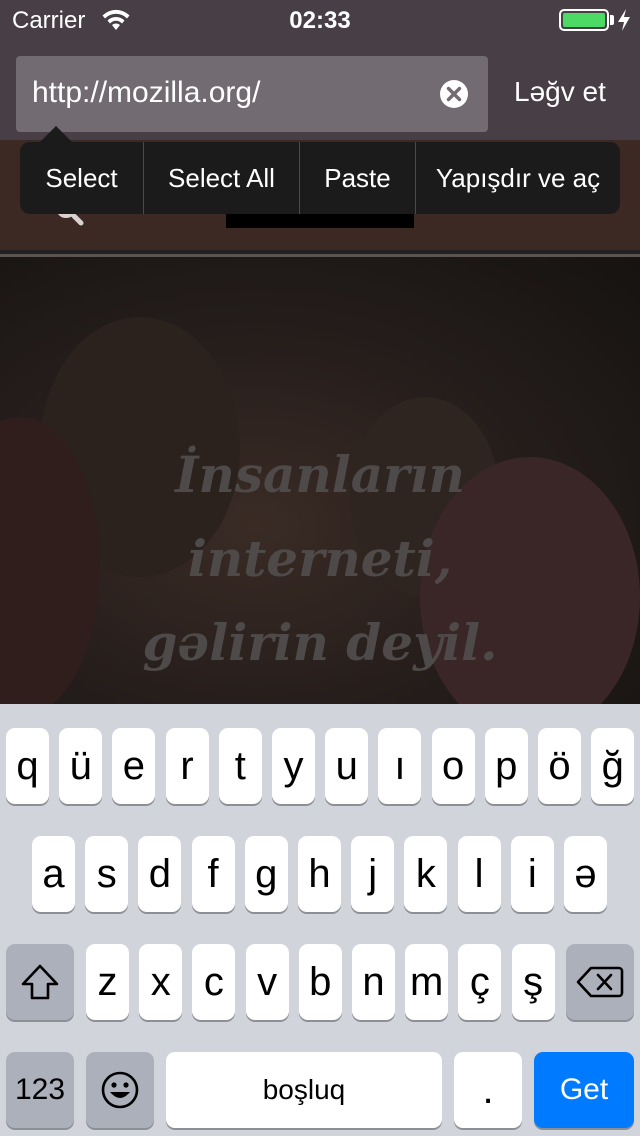 The height and width of the screenshot is (1136, 640). What do you see at coordinates (400, 766) in the screenshot?
I see `key-row1-8: ı` at bounding box center [400, 766].